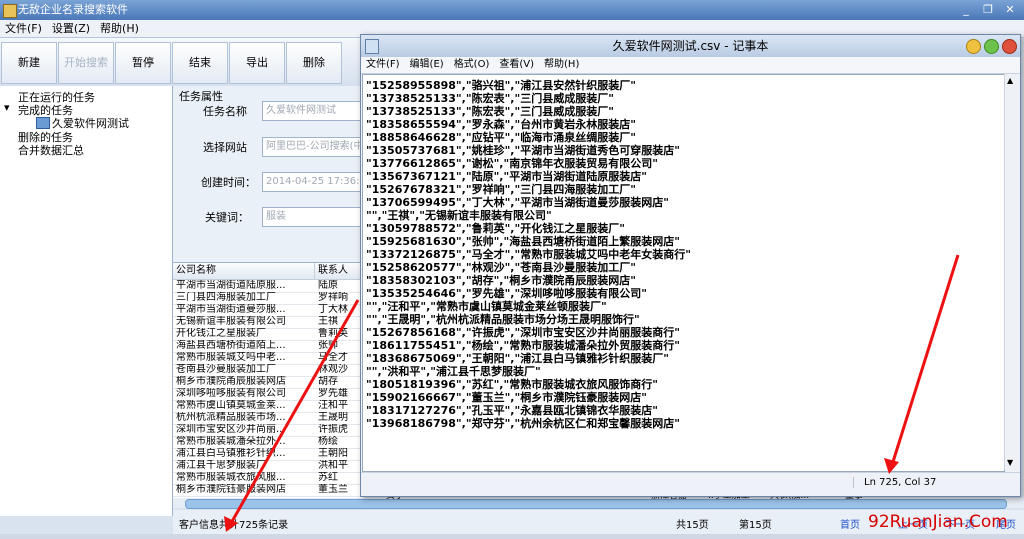 This screenshot has width=1024, height=539. What do you see at coordinates (925, 360) in the screenshot?
I see `arrow-to-line` at bounding box center [925, 360].